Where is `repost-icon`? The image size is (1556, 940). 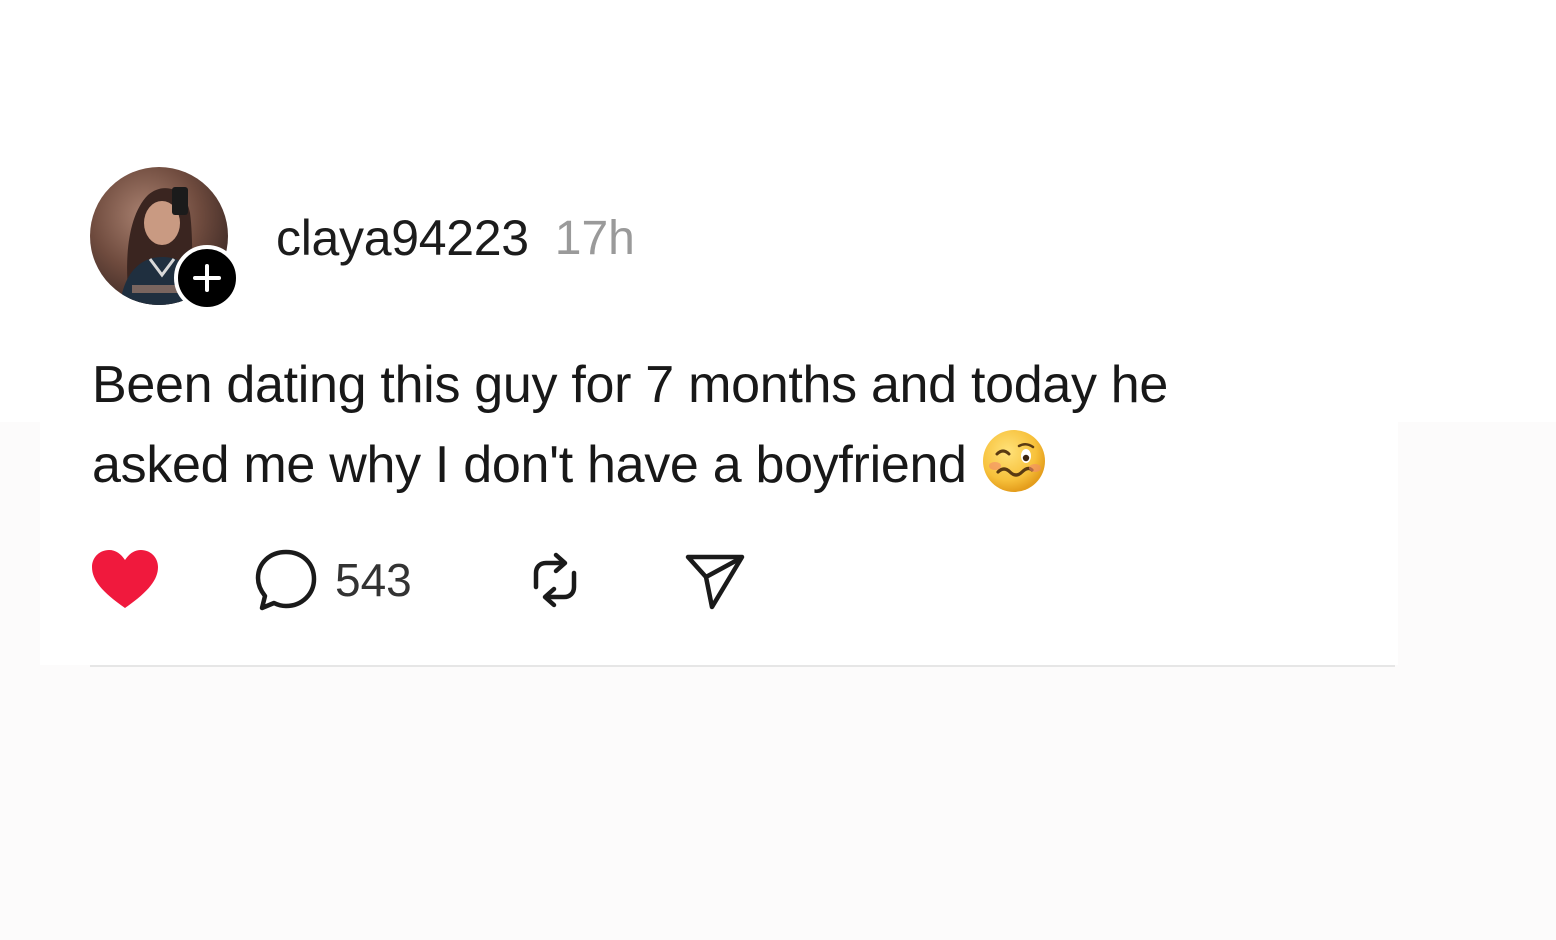
repost-icon is located at coordinates (555, 580).